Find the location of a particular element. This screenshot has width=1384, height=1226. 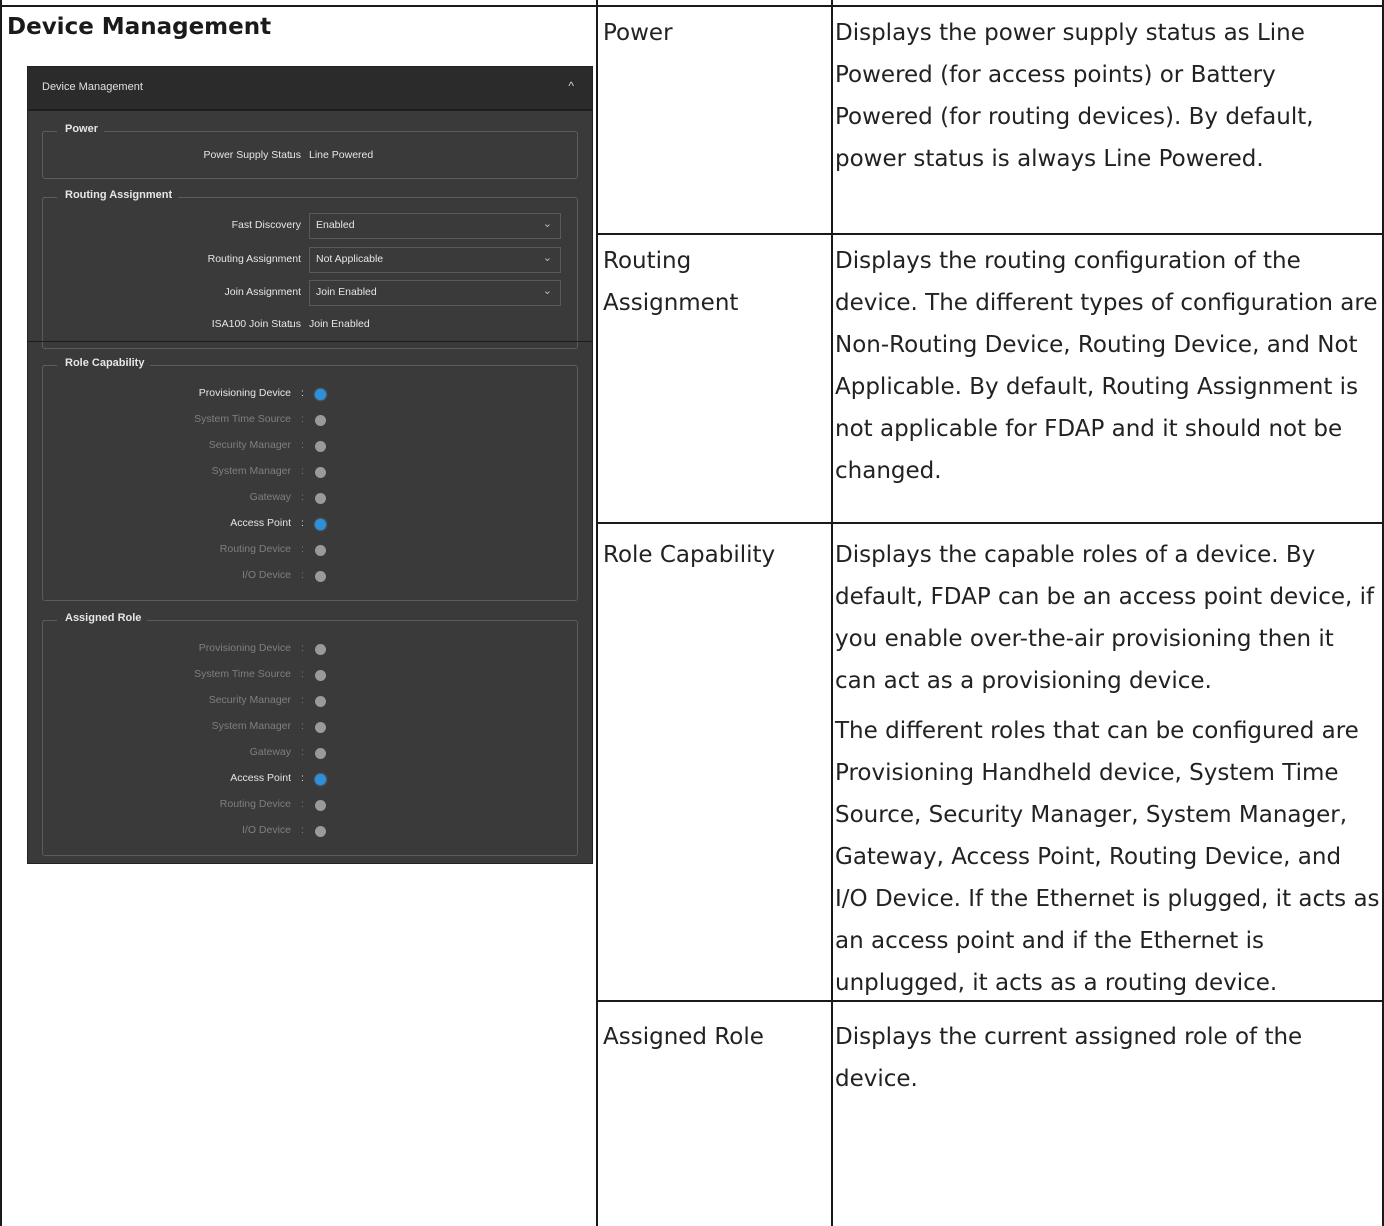

role-label: Routing Device is located at coordinates (255, 804).